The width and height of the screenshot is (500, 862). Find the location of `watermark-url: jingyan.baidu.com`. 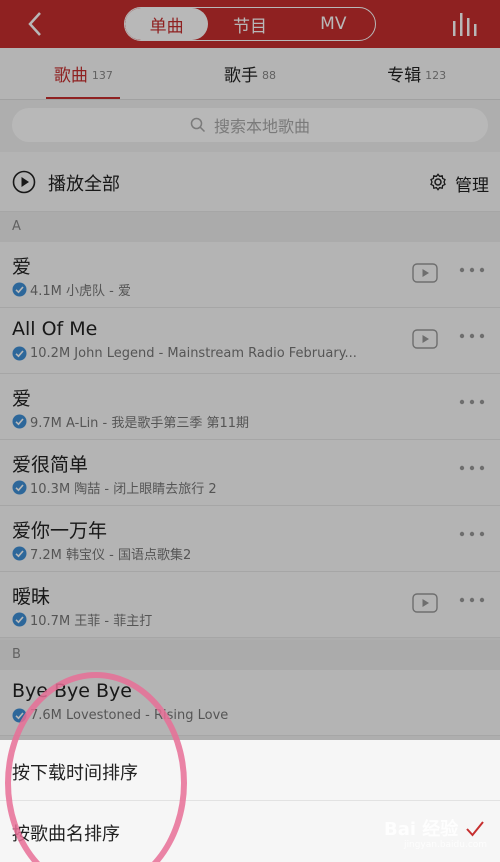

watermark-url: jingyan.baidu.com is located at coordinates (446, 845).